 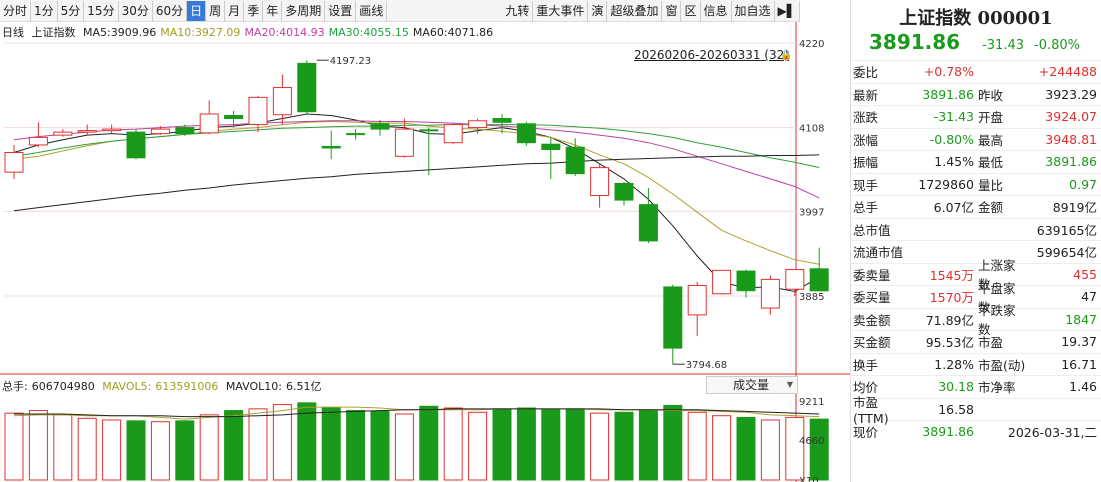 What do you see at coordinates (866, 73) in the screenshot?
I see `quote-label: 委比` at bounding box center [866, 73].